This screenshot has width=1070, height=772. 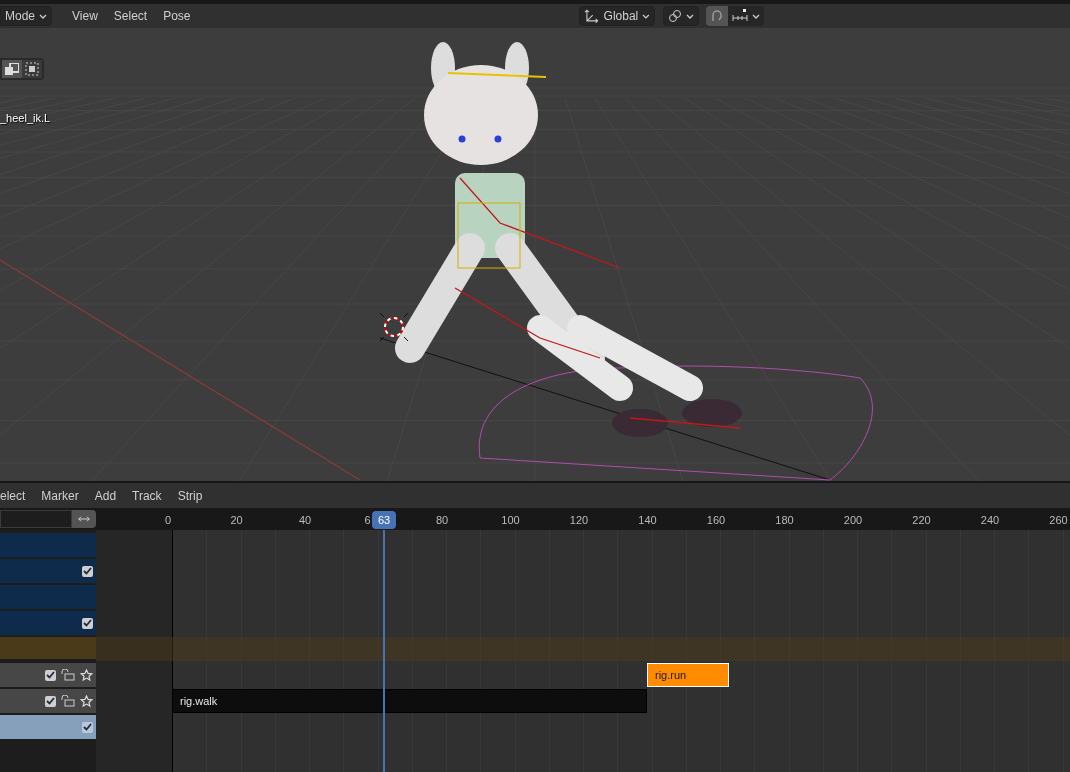 I want to click on increment-icon, so click(x=740, y=16).